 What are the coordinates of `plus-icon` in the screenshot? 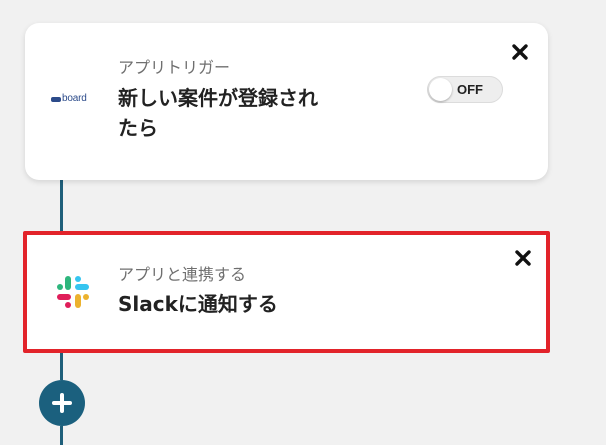 It's located at (62, 403).